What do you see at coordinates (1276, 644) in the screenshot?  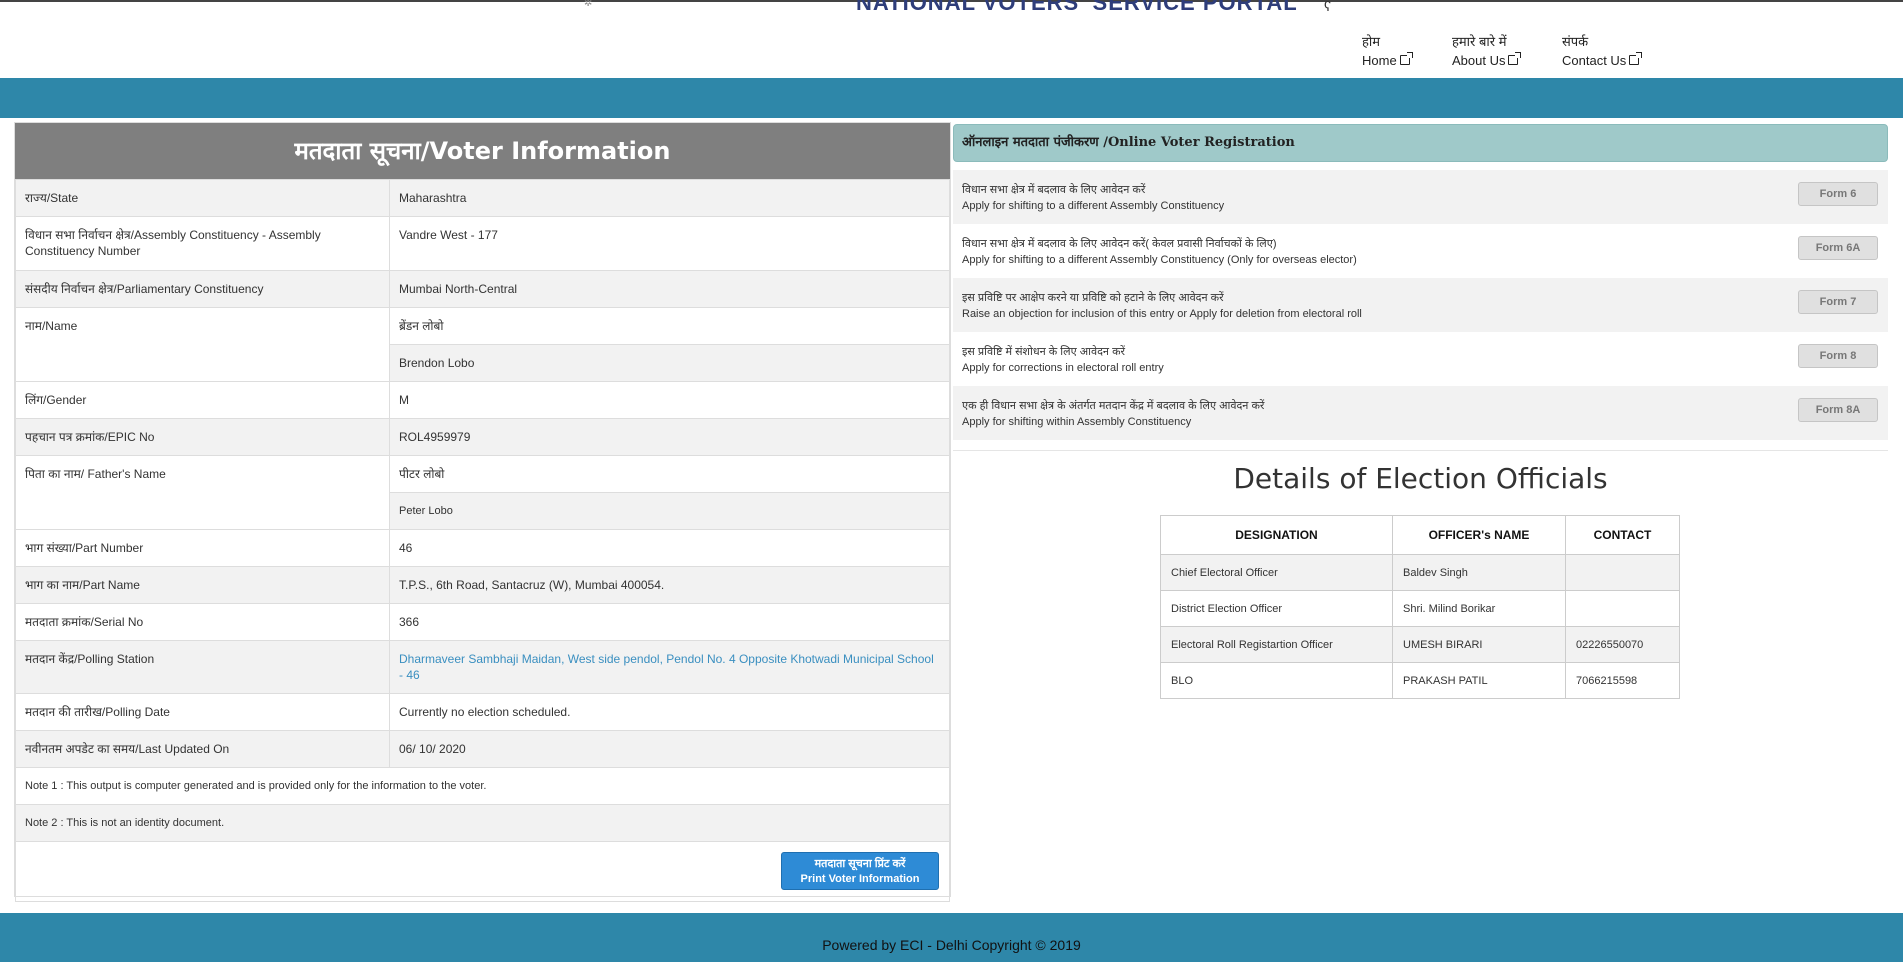 I see `designation-cell: Electoral Roll Registartion Officer` at bounding box center [1276, 644].